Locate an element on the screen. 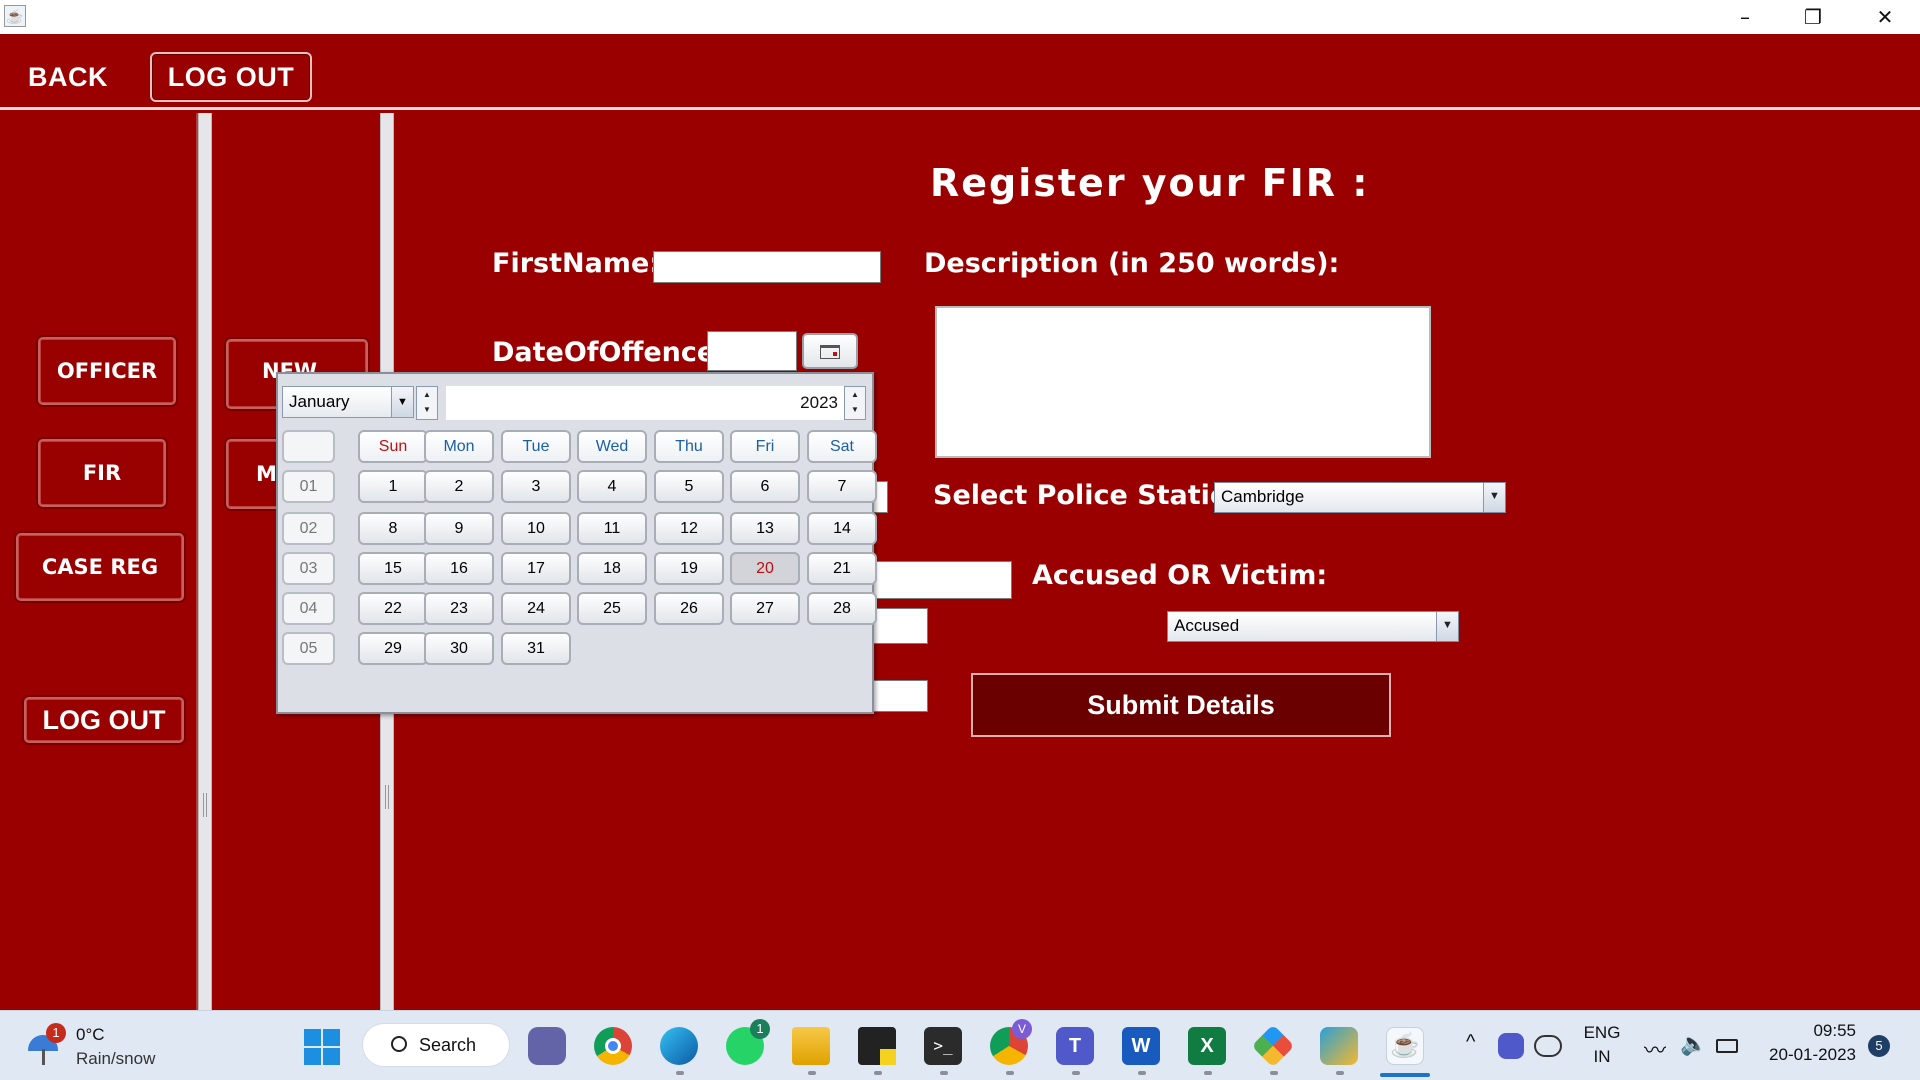 Image resolution: width=1920 pixels, height=1080 pixels. day-button-23: 23 is located at coordinates (459, 608).